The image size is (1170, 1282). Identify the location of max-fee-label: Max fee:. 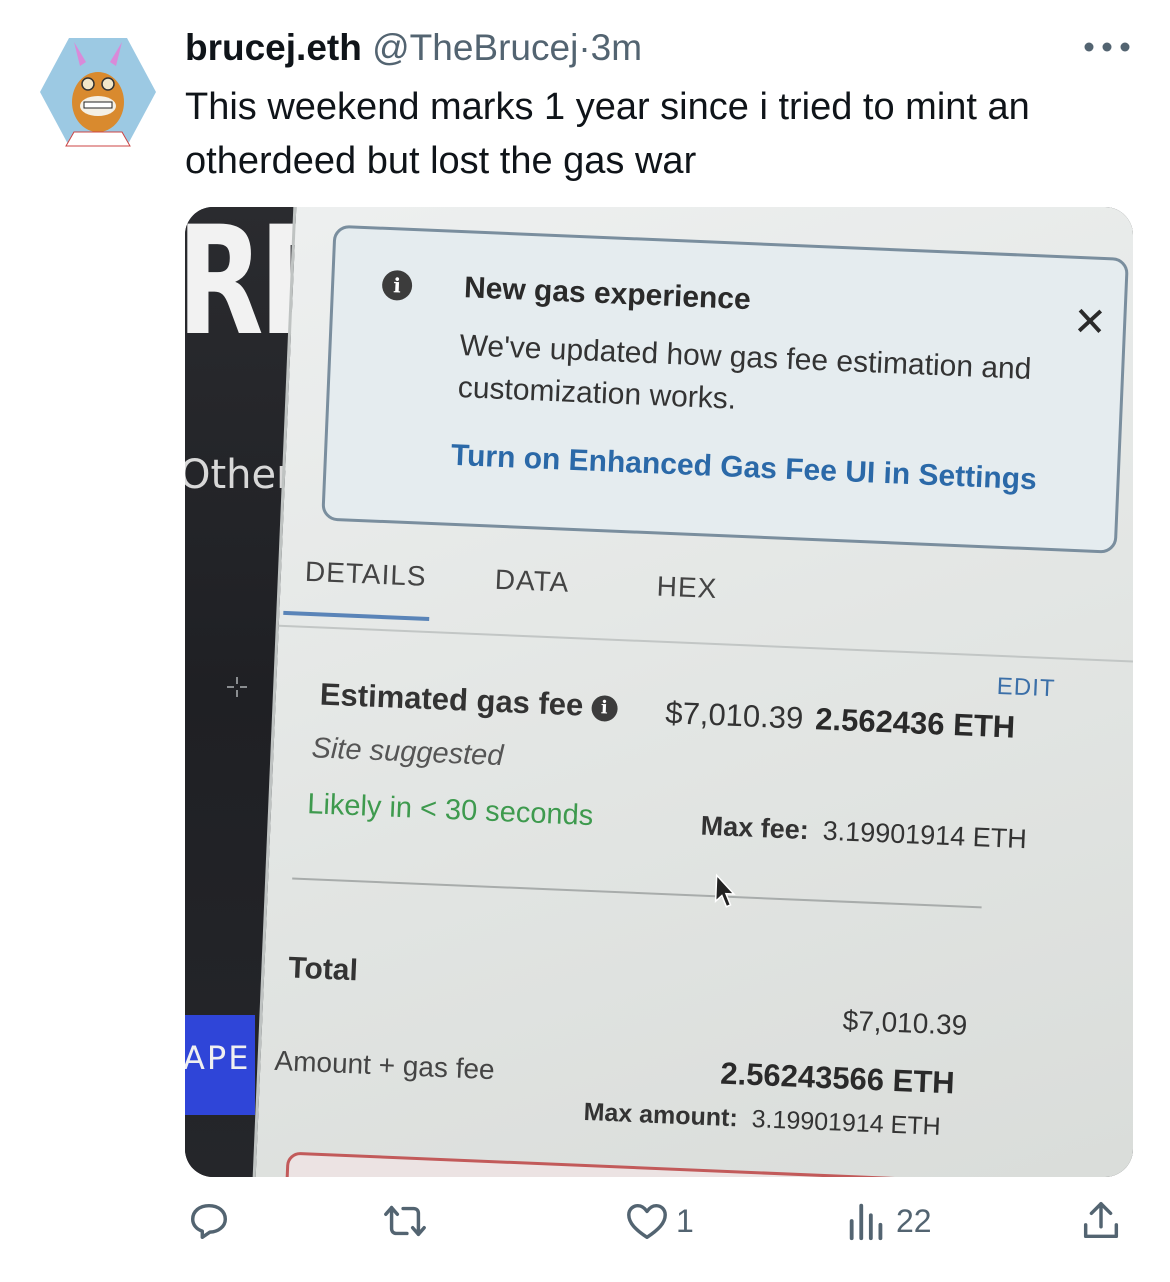
(755, 828).